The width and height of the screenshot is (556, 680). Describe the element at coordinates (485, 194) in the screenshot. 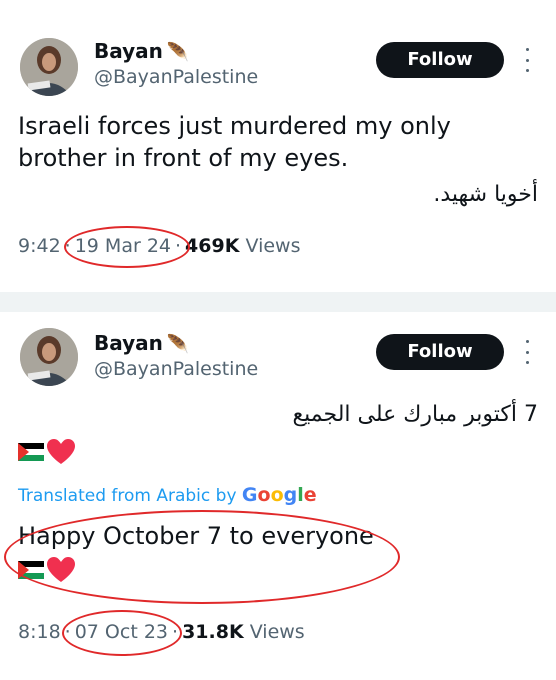

I see `tweet-text-arabic: أخويا شهيد.` at that location.